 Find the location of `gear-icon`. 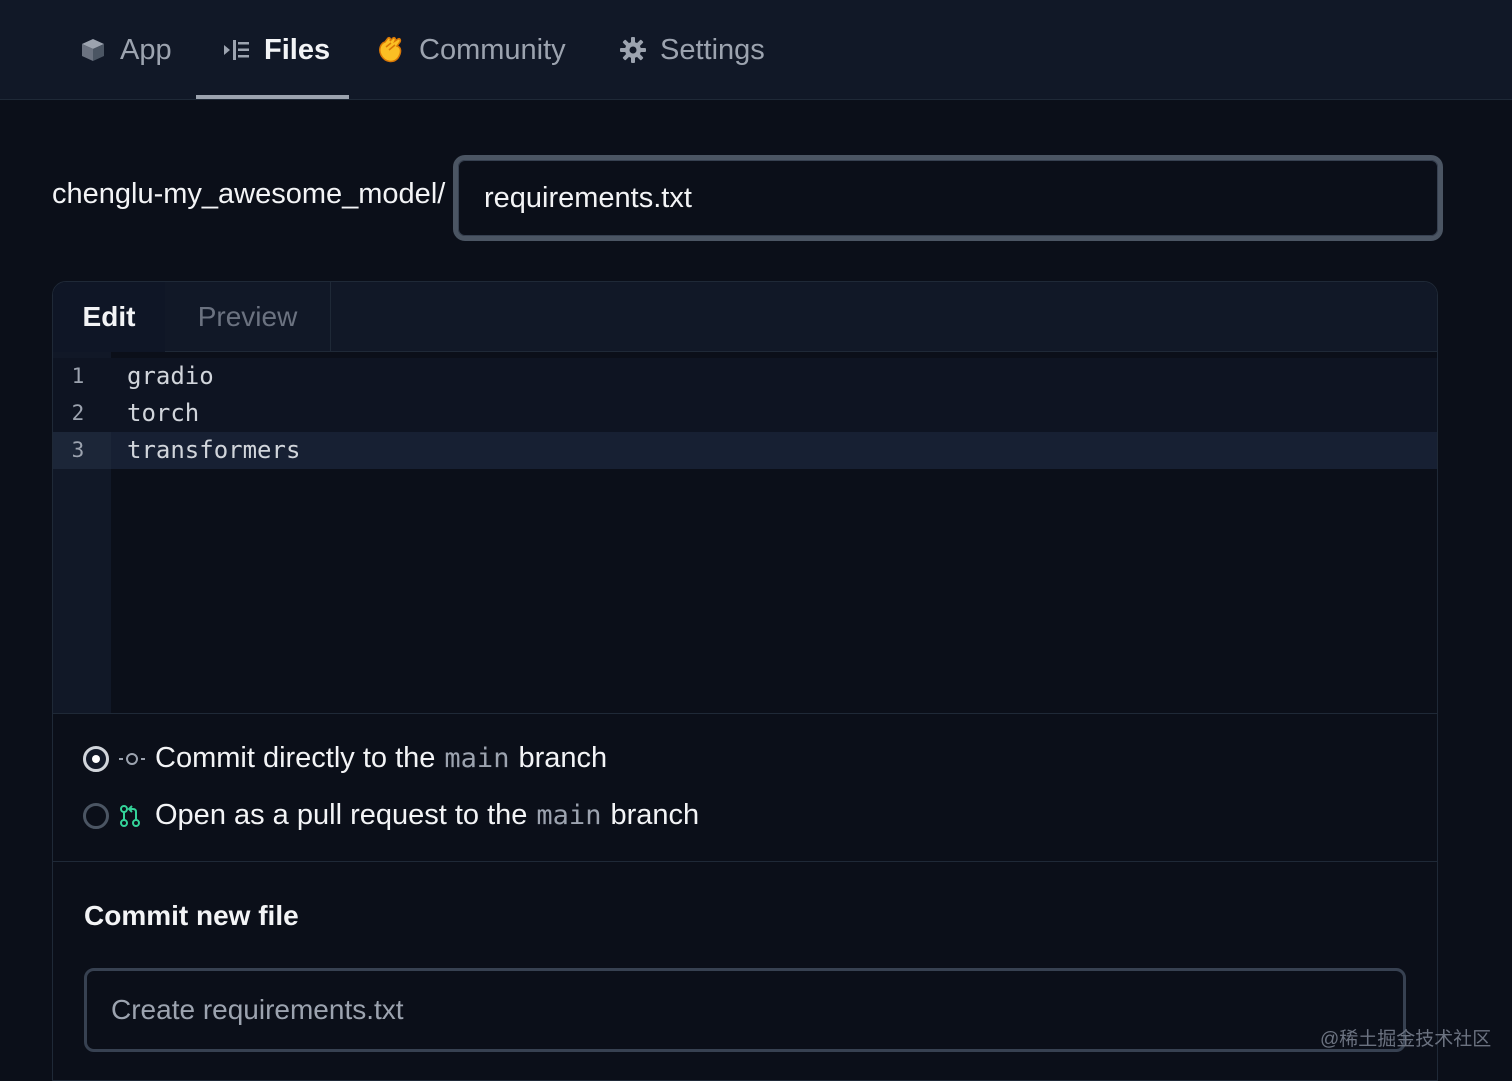

gear-icon is located at coordinates (633, 50).